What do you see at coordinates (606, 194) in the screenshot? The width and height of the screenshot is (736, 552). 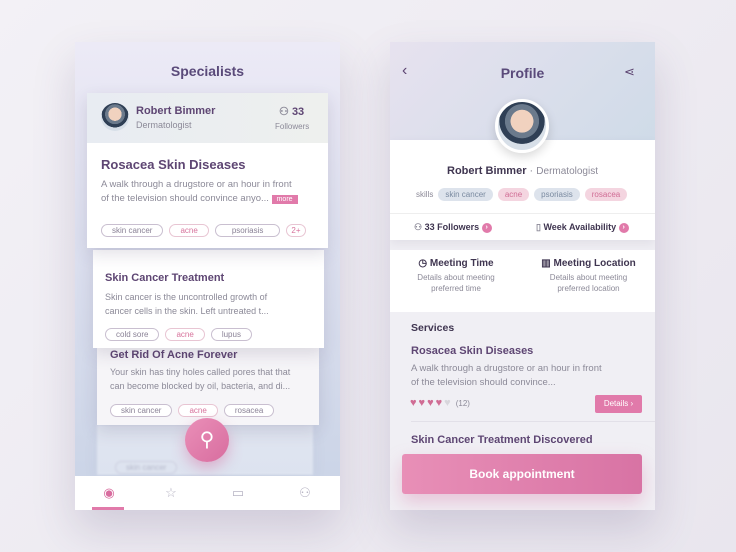 I see `skill-tag: rosacea` at bounding box center [606, 194].